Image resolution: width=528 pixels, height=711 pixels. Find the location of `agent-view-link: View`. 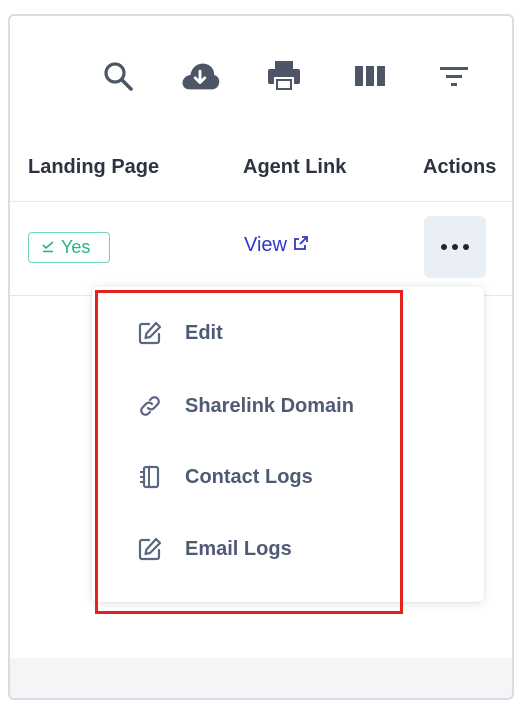

agent-view-link: View is located at coordinates (276, 245).